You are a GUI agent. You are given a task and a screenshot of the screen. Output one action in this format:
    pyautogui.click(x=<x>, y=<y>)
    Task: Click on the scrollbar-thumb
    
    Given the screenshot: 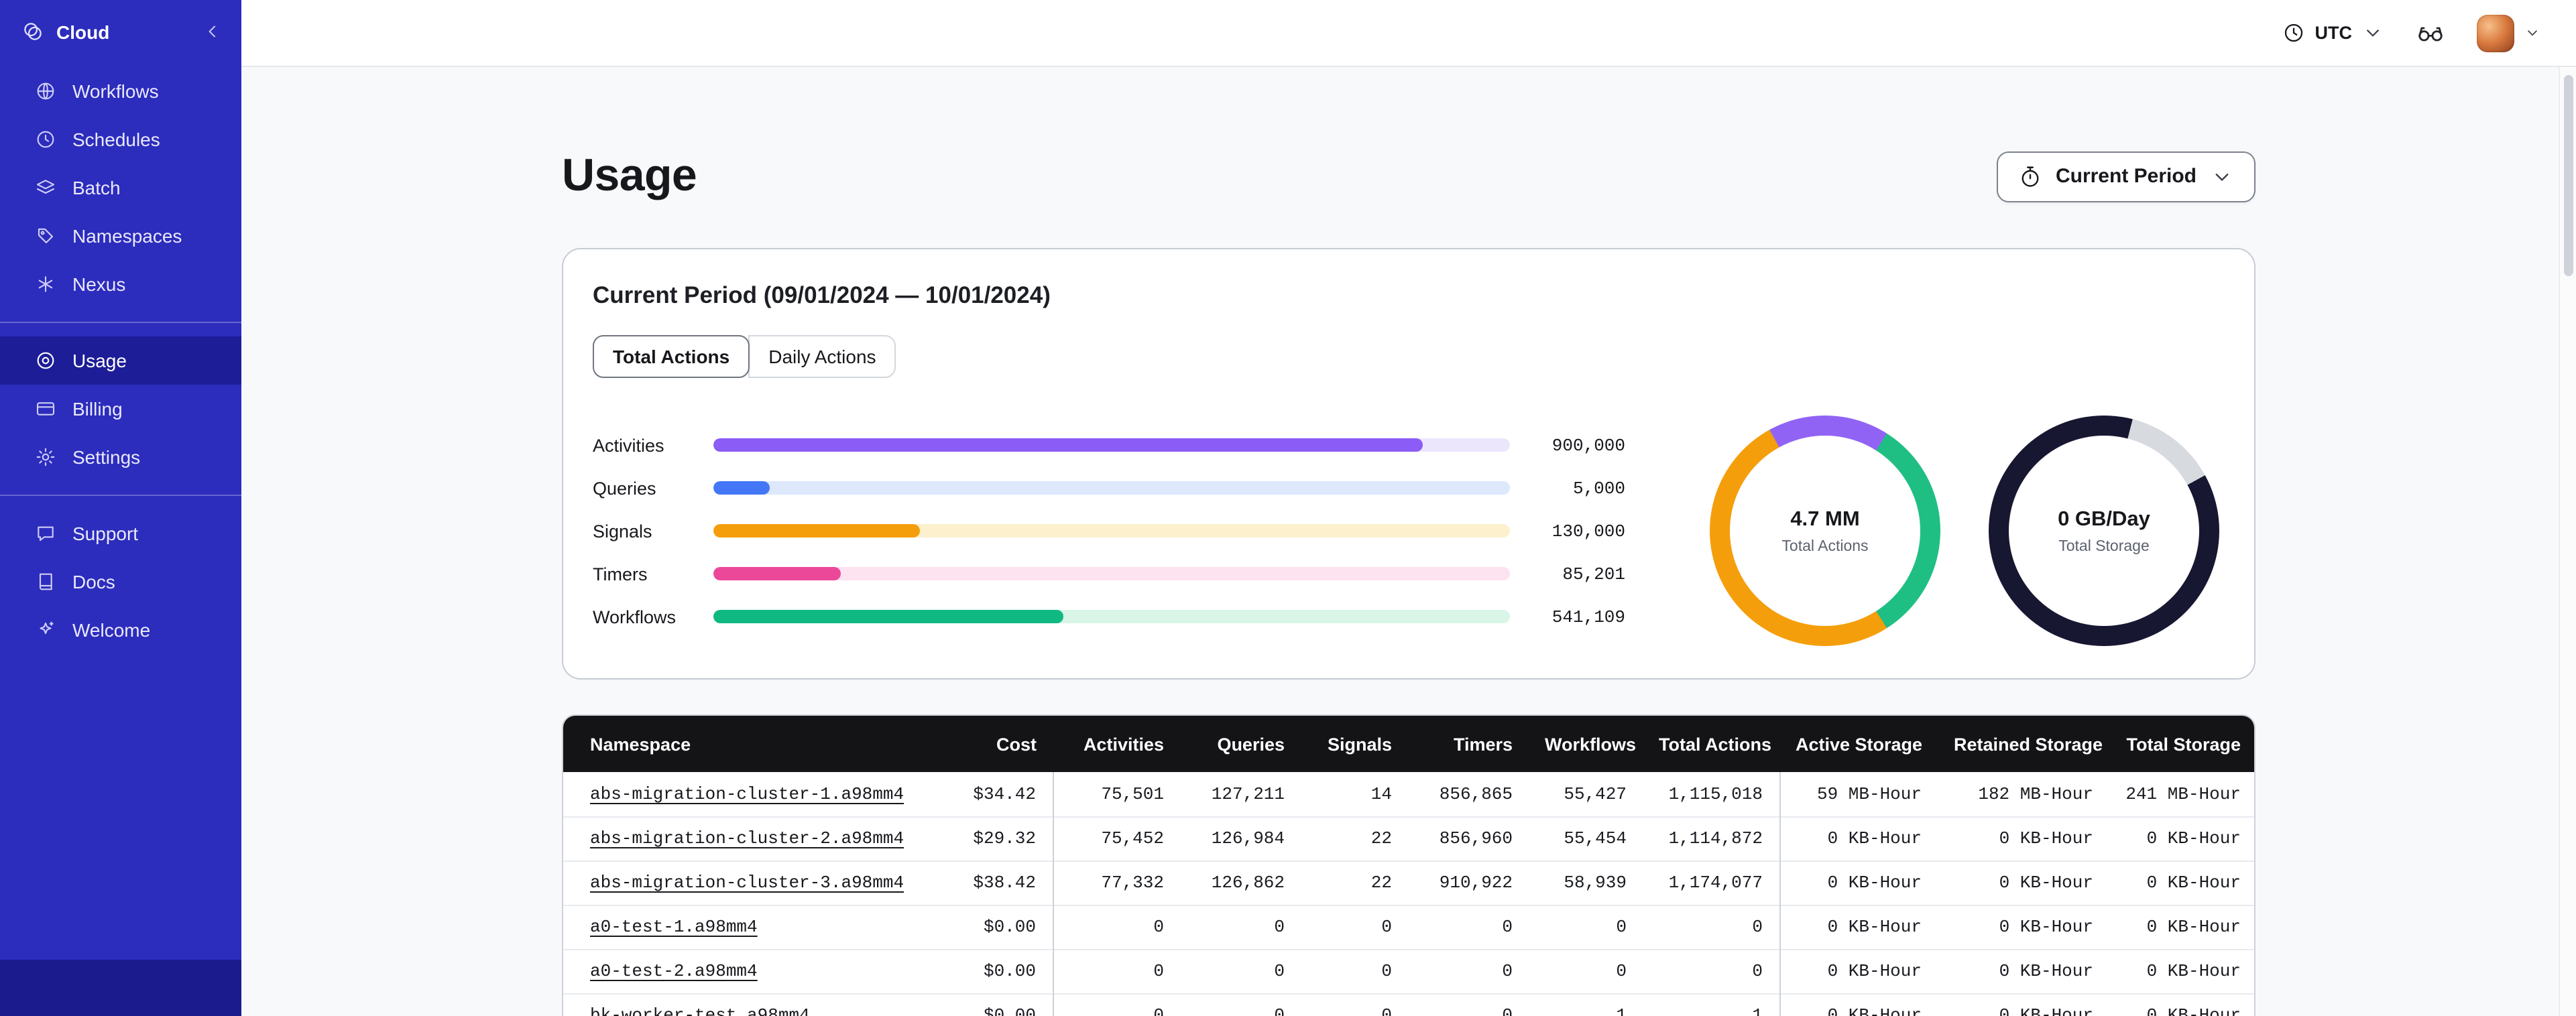 What is the action you would take?
    pyautogui.click(x=2568, y=176)
    